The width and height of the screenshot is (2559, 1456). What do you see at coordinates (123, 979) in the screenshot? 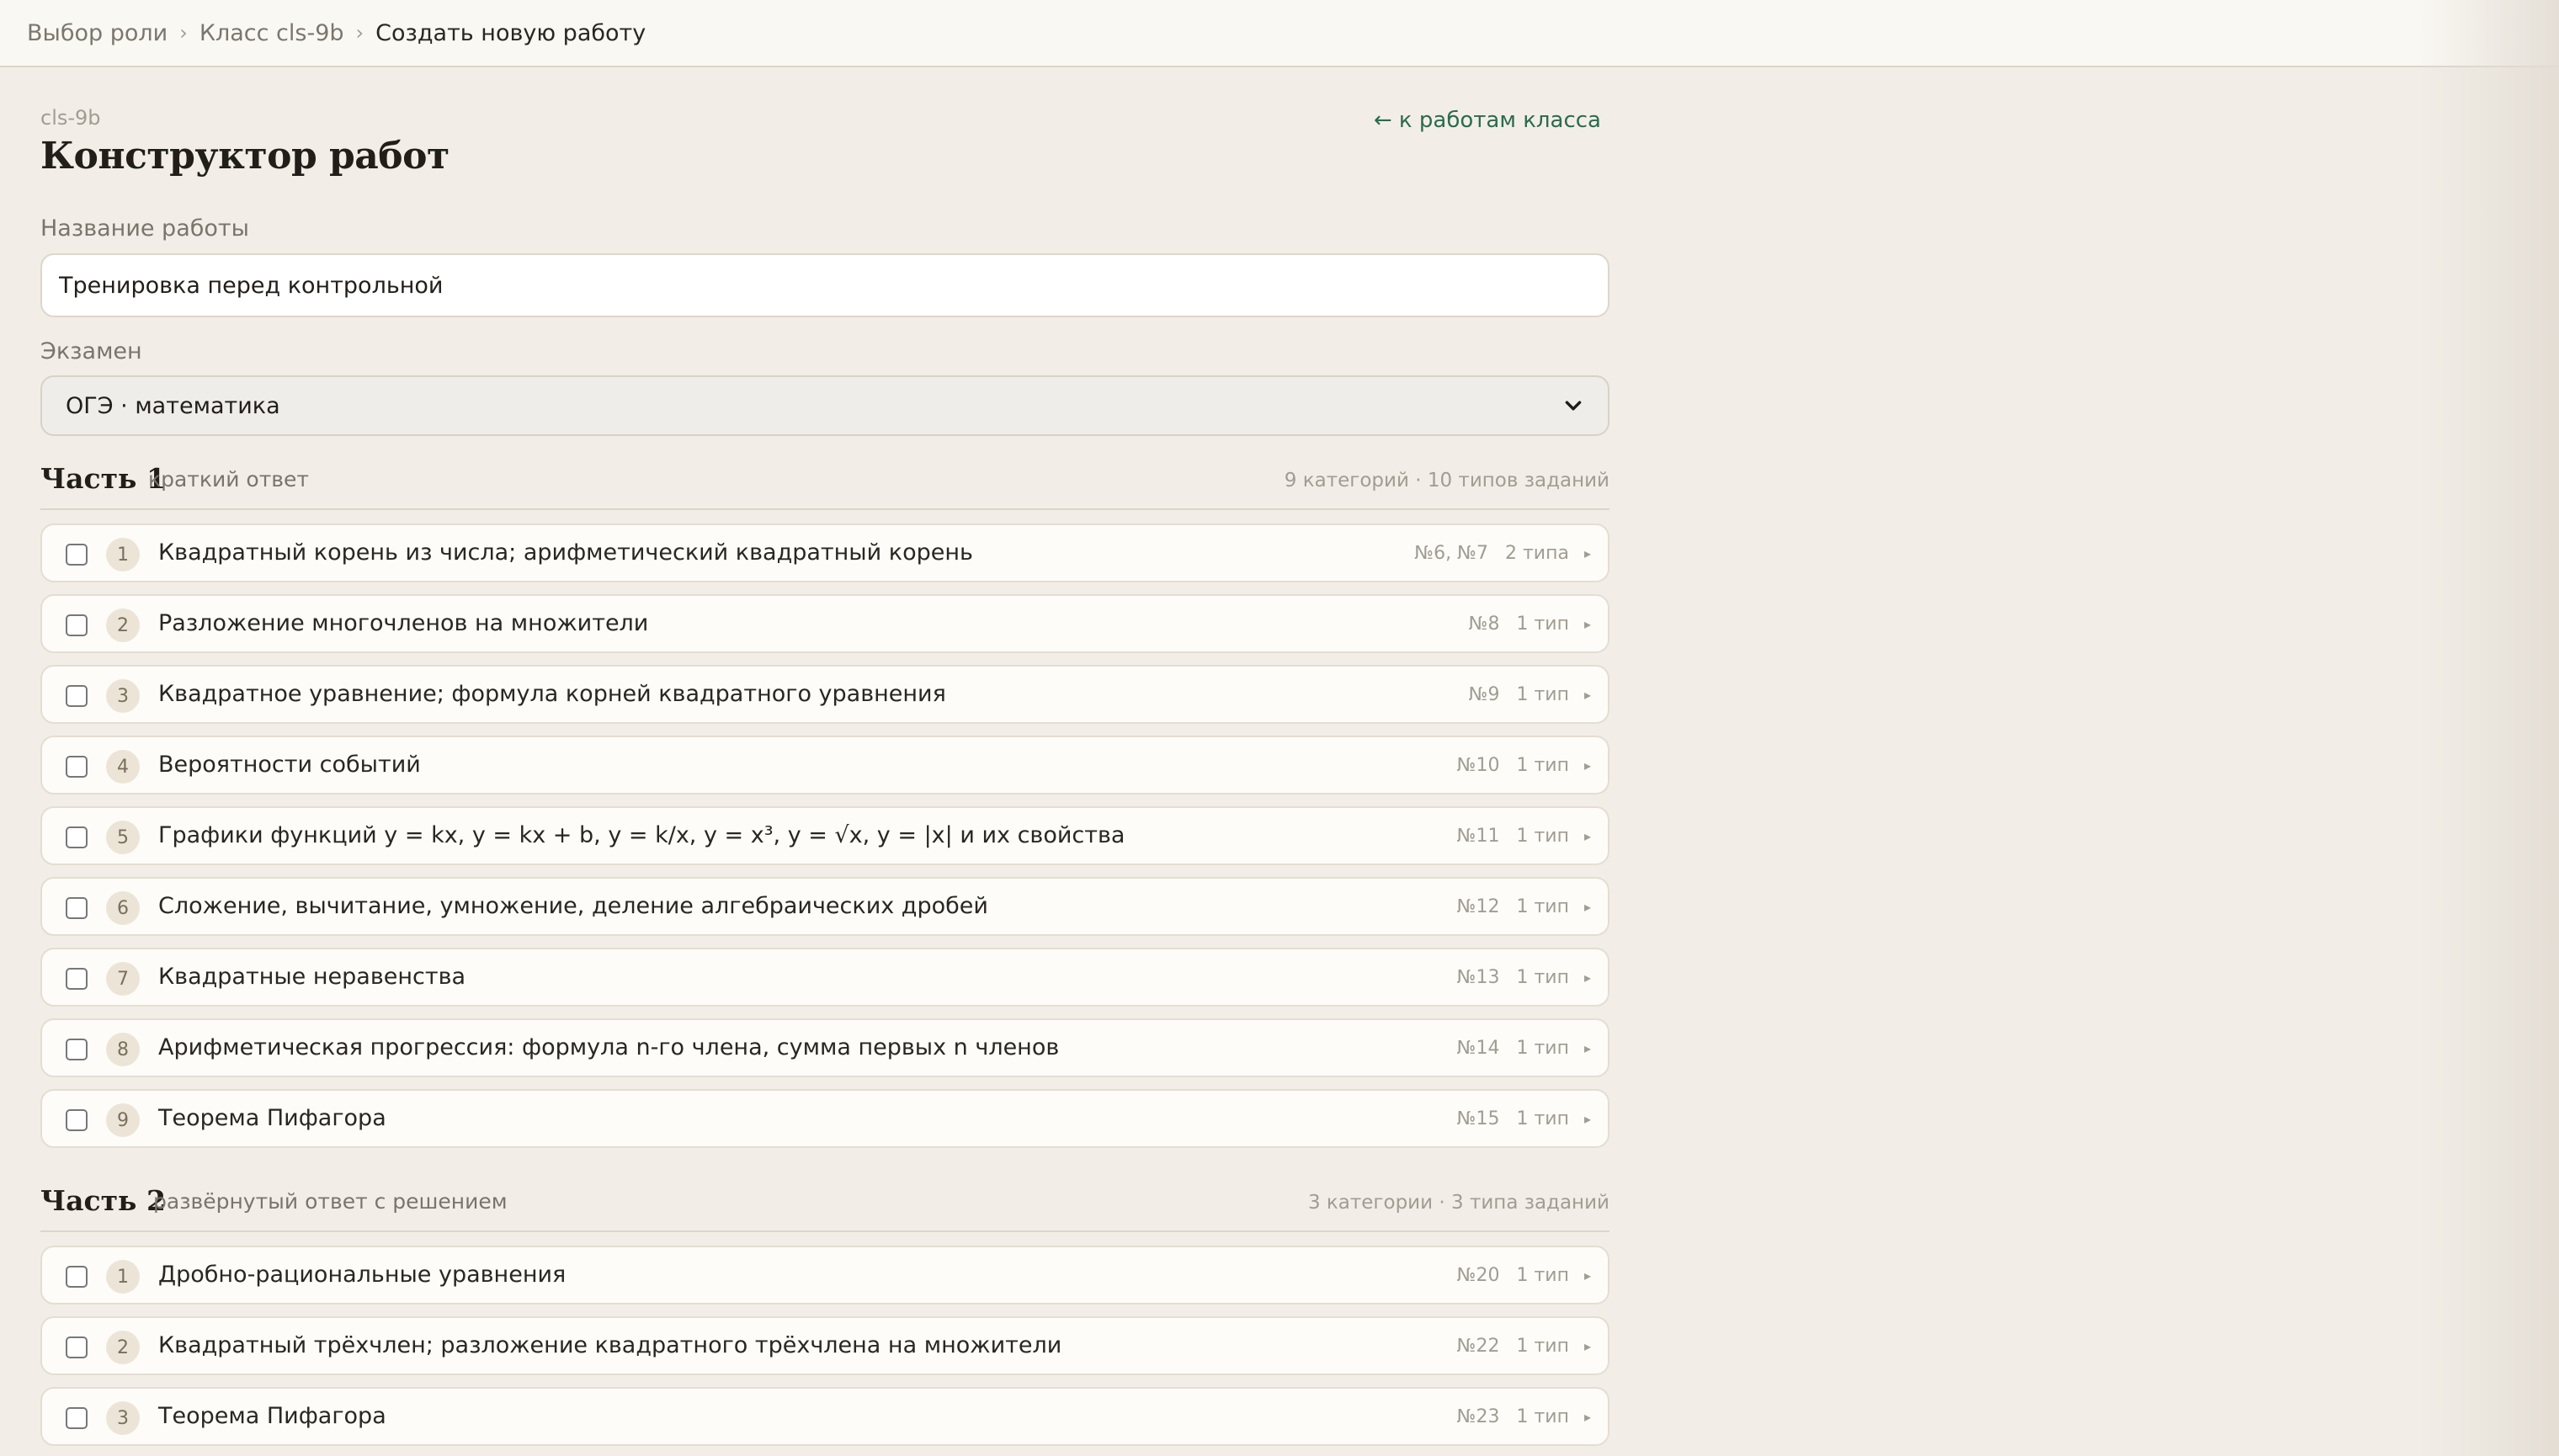
I see `category-number-badge: 7` at bounding box center [123, 979].